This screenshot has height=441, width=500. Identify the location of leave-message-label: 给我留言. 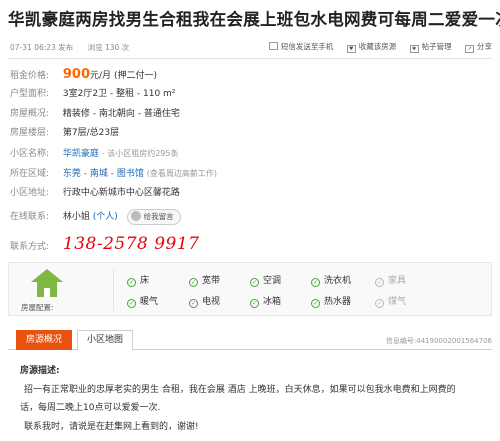
(158, 216).